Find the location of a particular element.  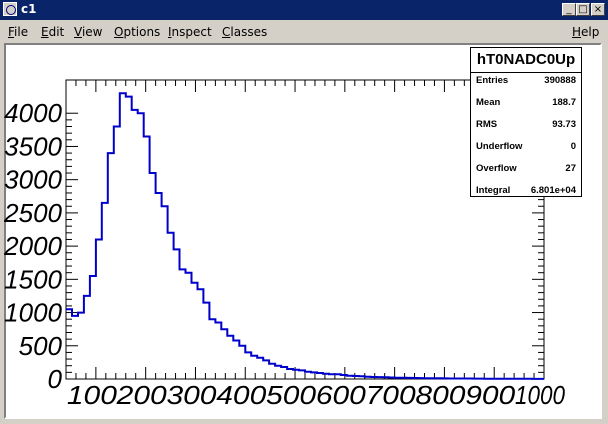

stats-value: 0 is located at coordinates (573, 146).